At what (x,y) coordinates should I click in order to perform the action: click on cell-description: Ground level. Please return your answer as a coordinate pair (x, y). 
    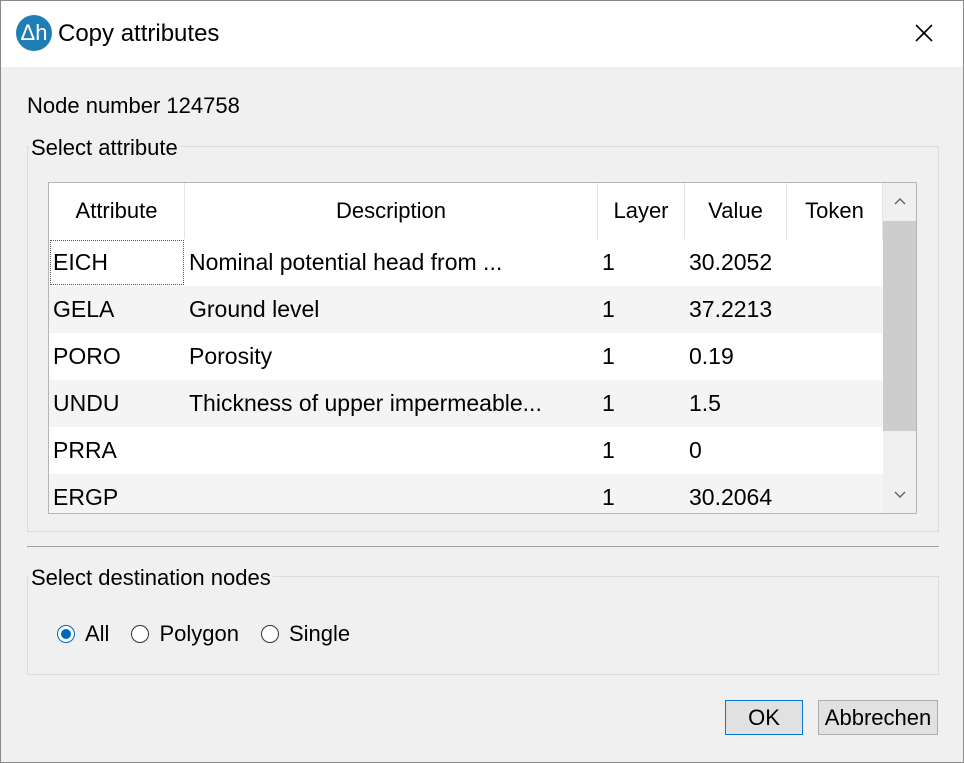
    Looking at the image, I should click on (391, 309).